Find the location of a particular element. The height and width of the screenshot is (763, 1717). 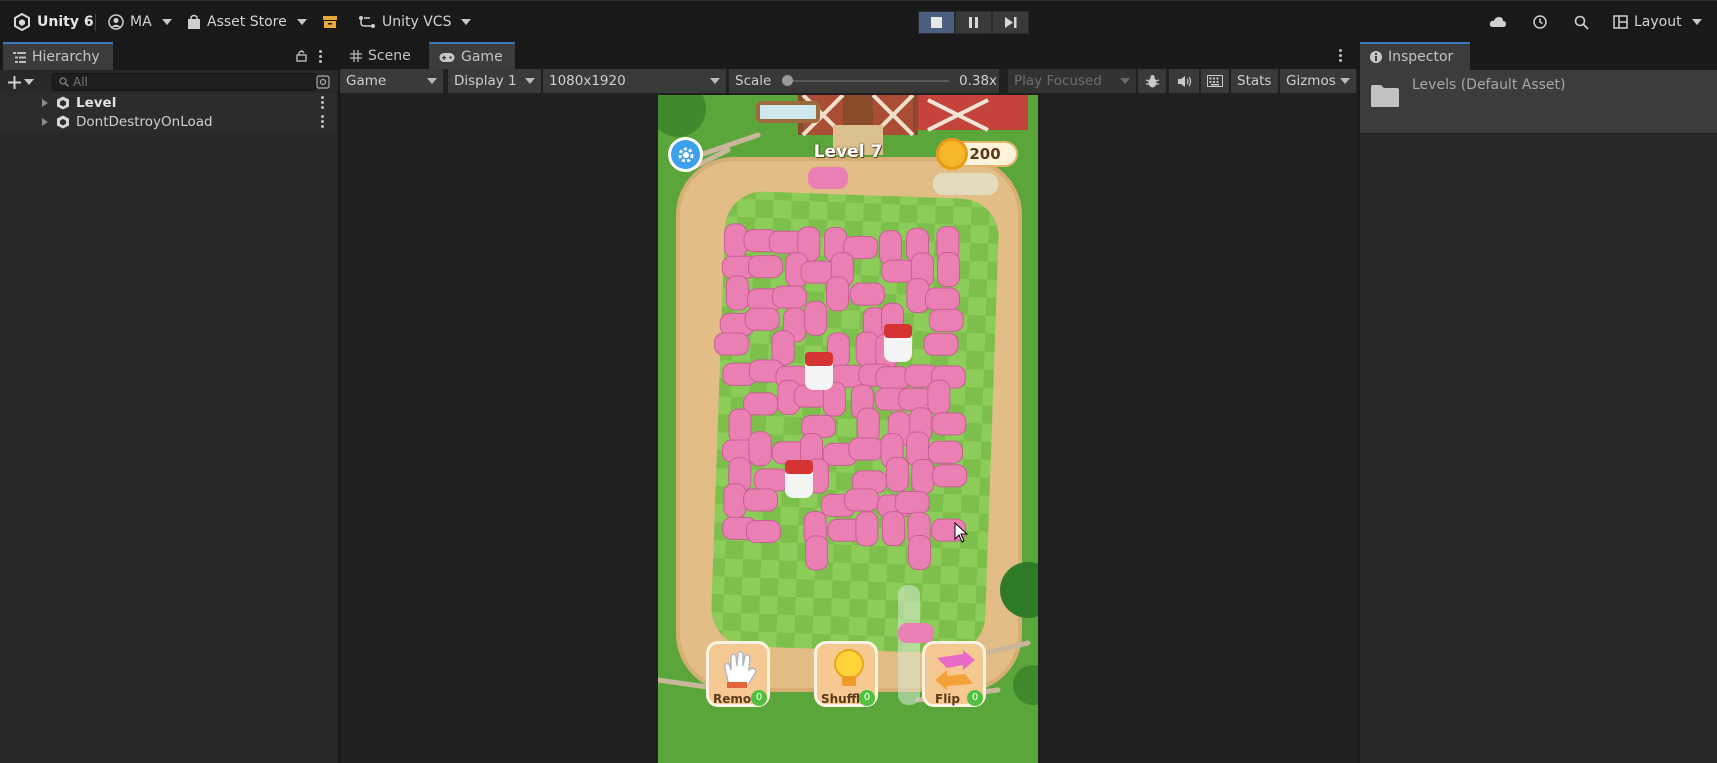

resolution-dropdown: 1080x1920 is located at coordinates (634, 81).